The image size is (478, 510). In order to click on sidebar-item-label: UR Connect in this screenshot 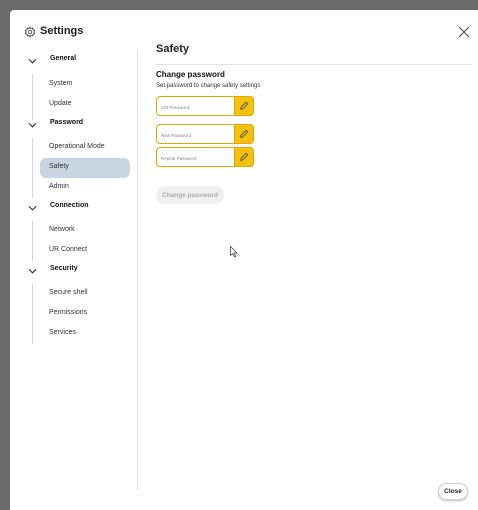, I will do `click(68, 249)`.